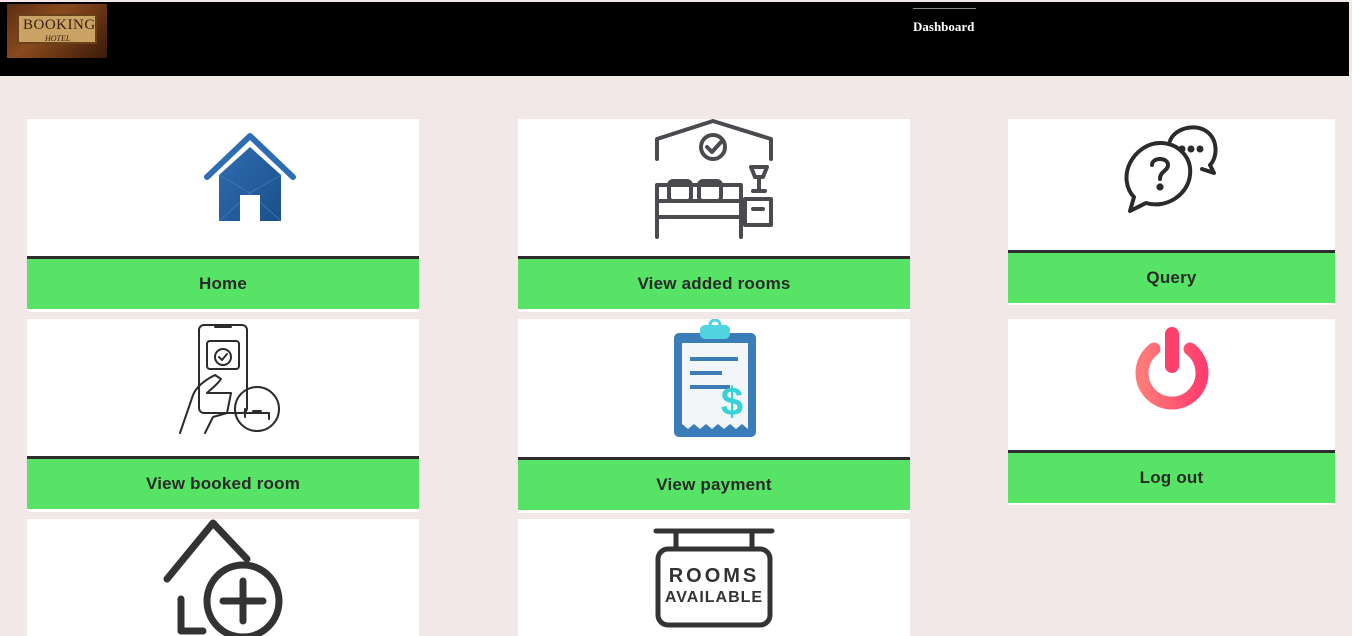 This screenshot has width=1352, height=636. What do you see at coordinates (944, 21) in the screenshot?
I see `nav-dashboard-link: Dashboard` at bounding box center [944, 21].